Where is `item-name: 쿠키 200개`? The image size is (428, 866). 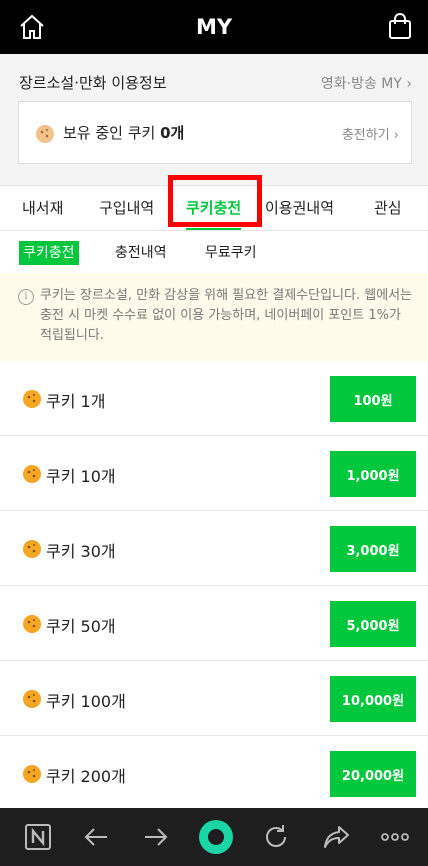
item-name: 쿠키 200개 is located at coordinates (86, 776).